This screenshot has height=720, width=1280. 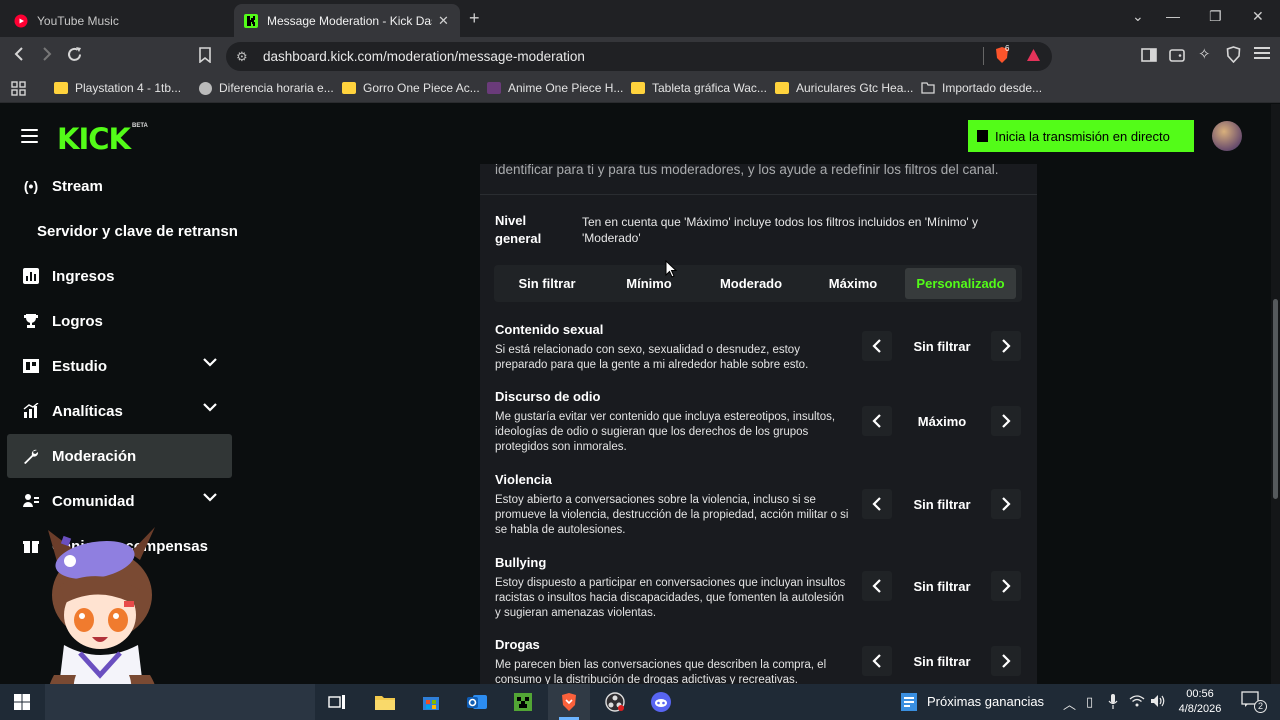 What do you see at coordinates (337, 702) in the screenshot?
I see `task-view-icon` at bounding box center [337, 702].